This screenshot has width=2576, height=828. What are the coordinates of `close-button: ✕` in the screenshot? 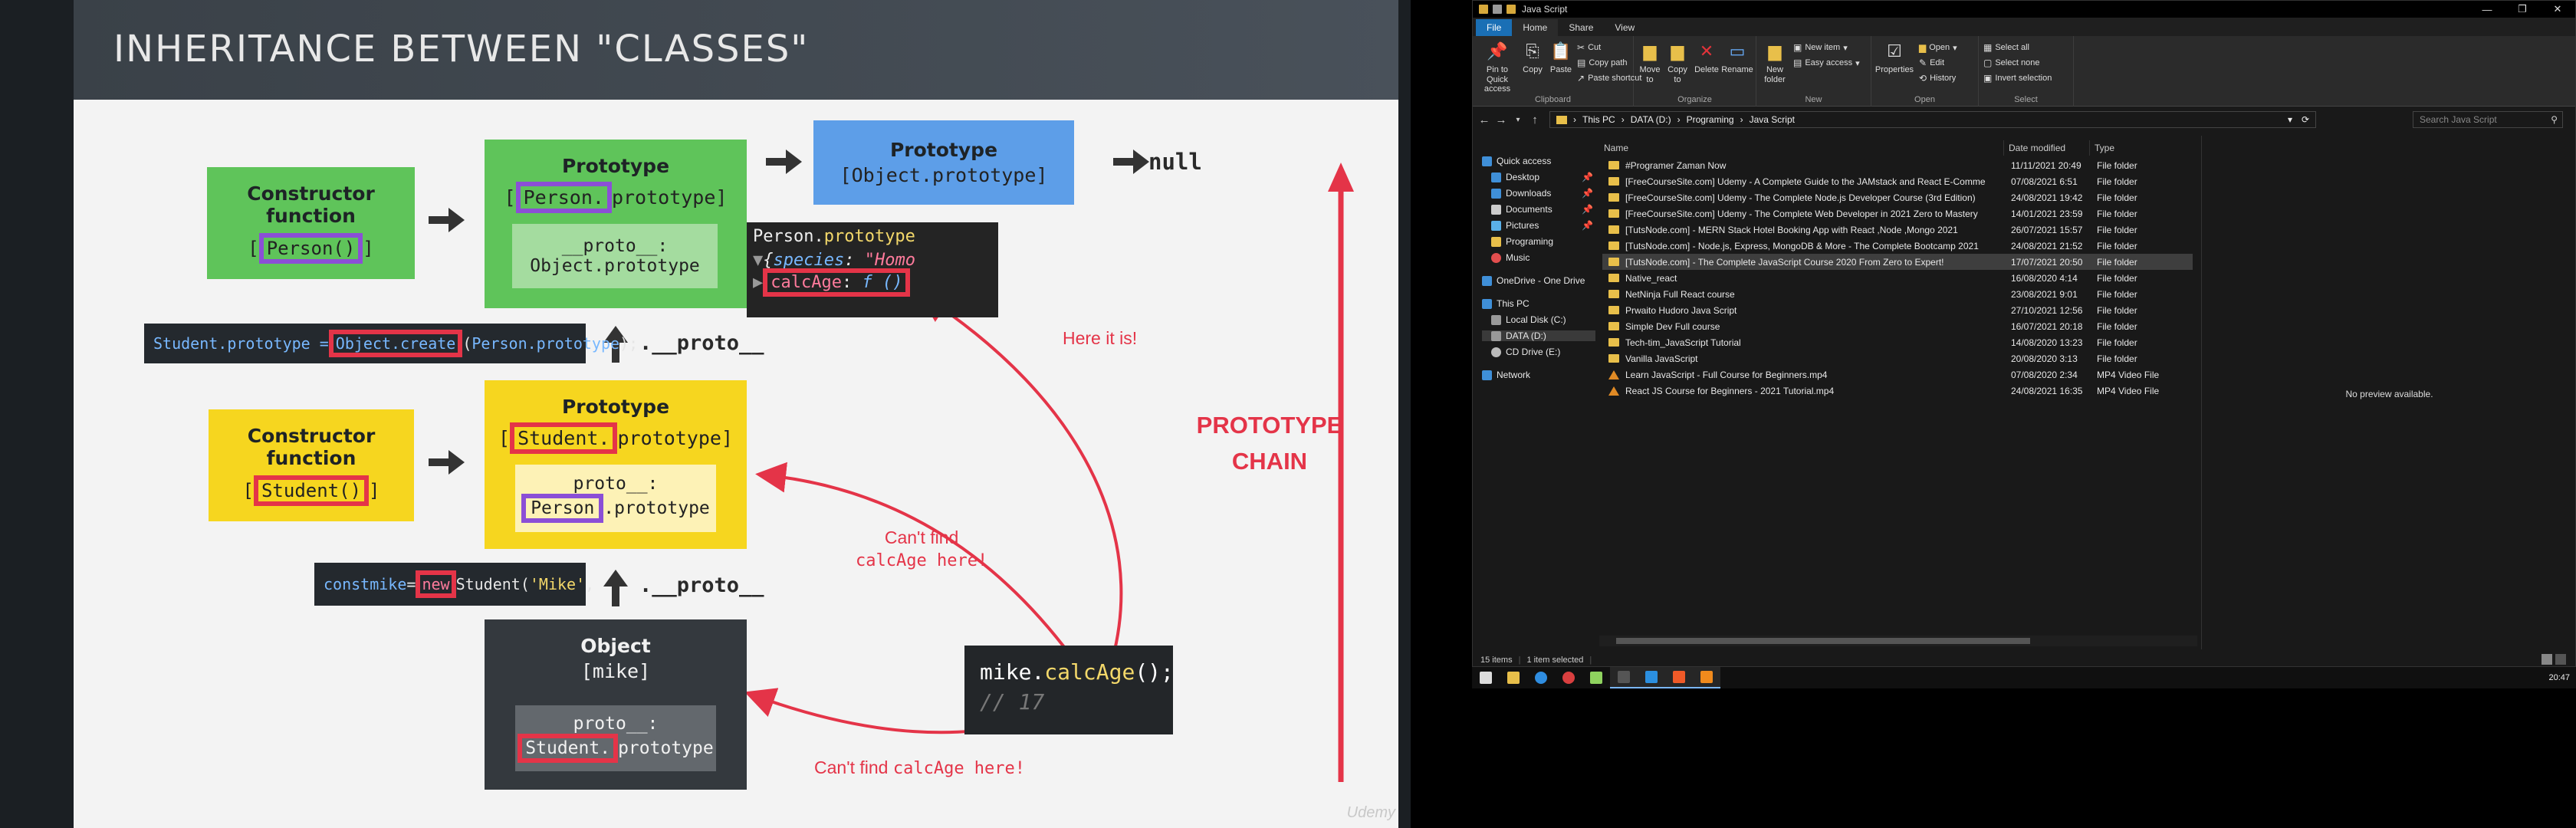 It's located at (2558, 10).